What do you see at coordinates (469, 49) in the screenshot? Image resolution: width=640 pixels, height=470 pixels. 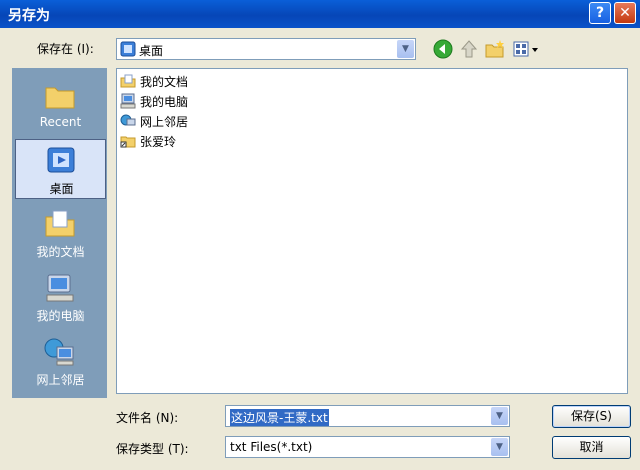 I see `up-folder-icon` at bounding box center [469, 49].